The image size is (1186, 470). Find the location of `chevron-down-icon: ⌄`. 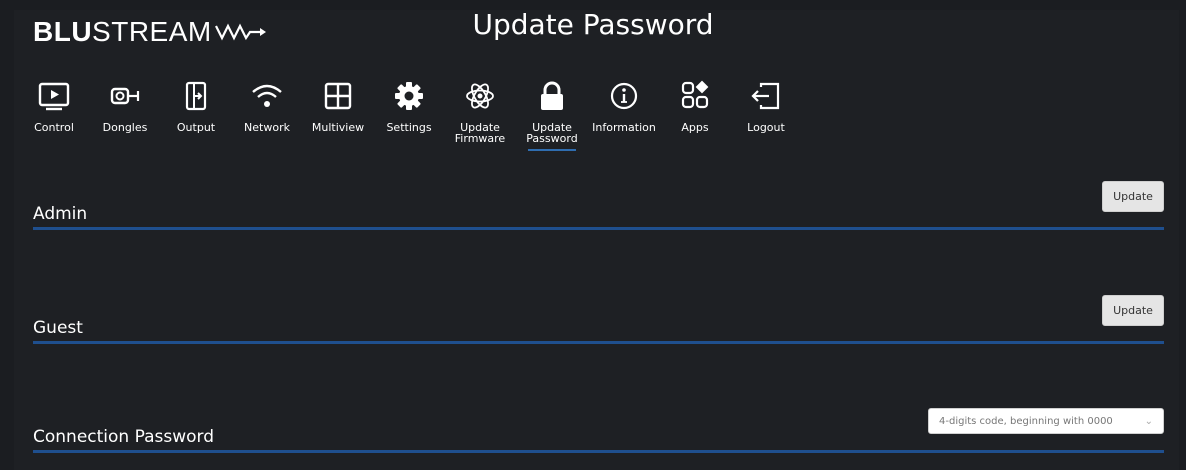

chevron-down-icon: ⌄ is located at coordinates (1148, 421).